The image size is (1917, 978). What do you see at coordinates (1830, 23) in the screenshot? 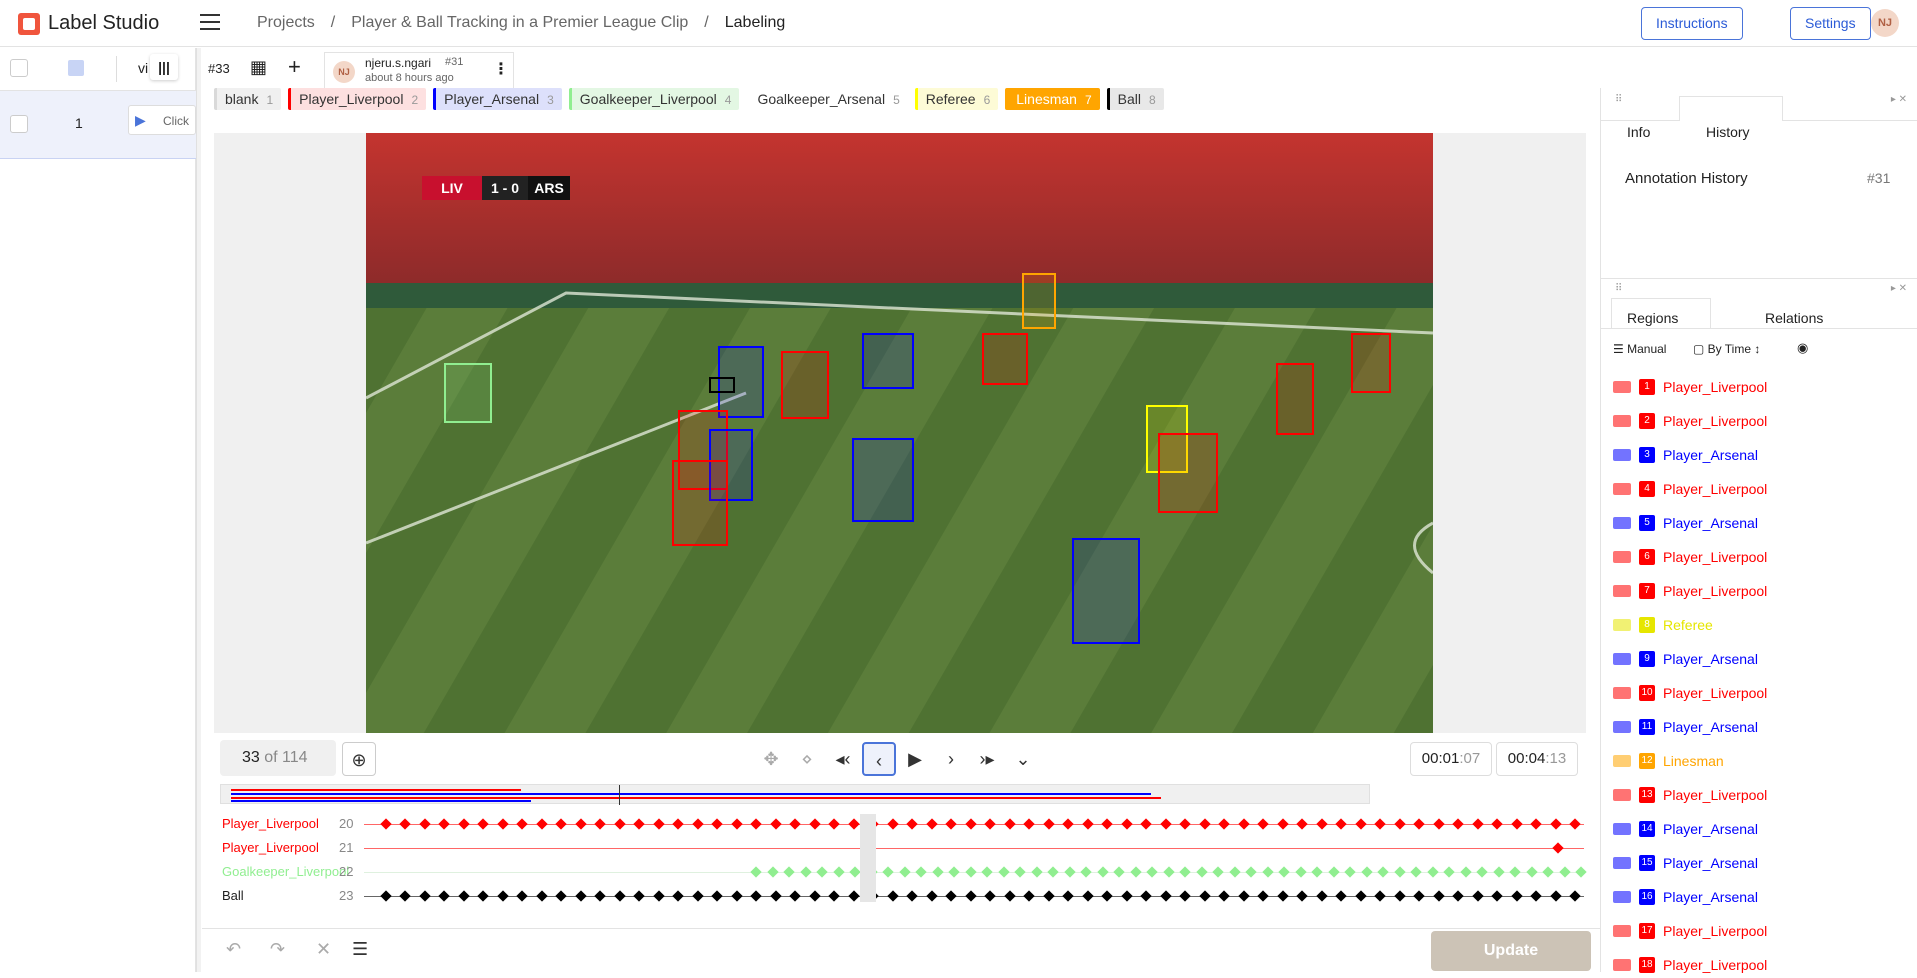
I see `settings-button: Settings` at bounding box center [1830, 23].